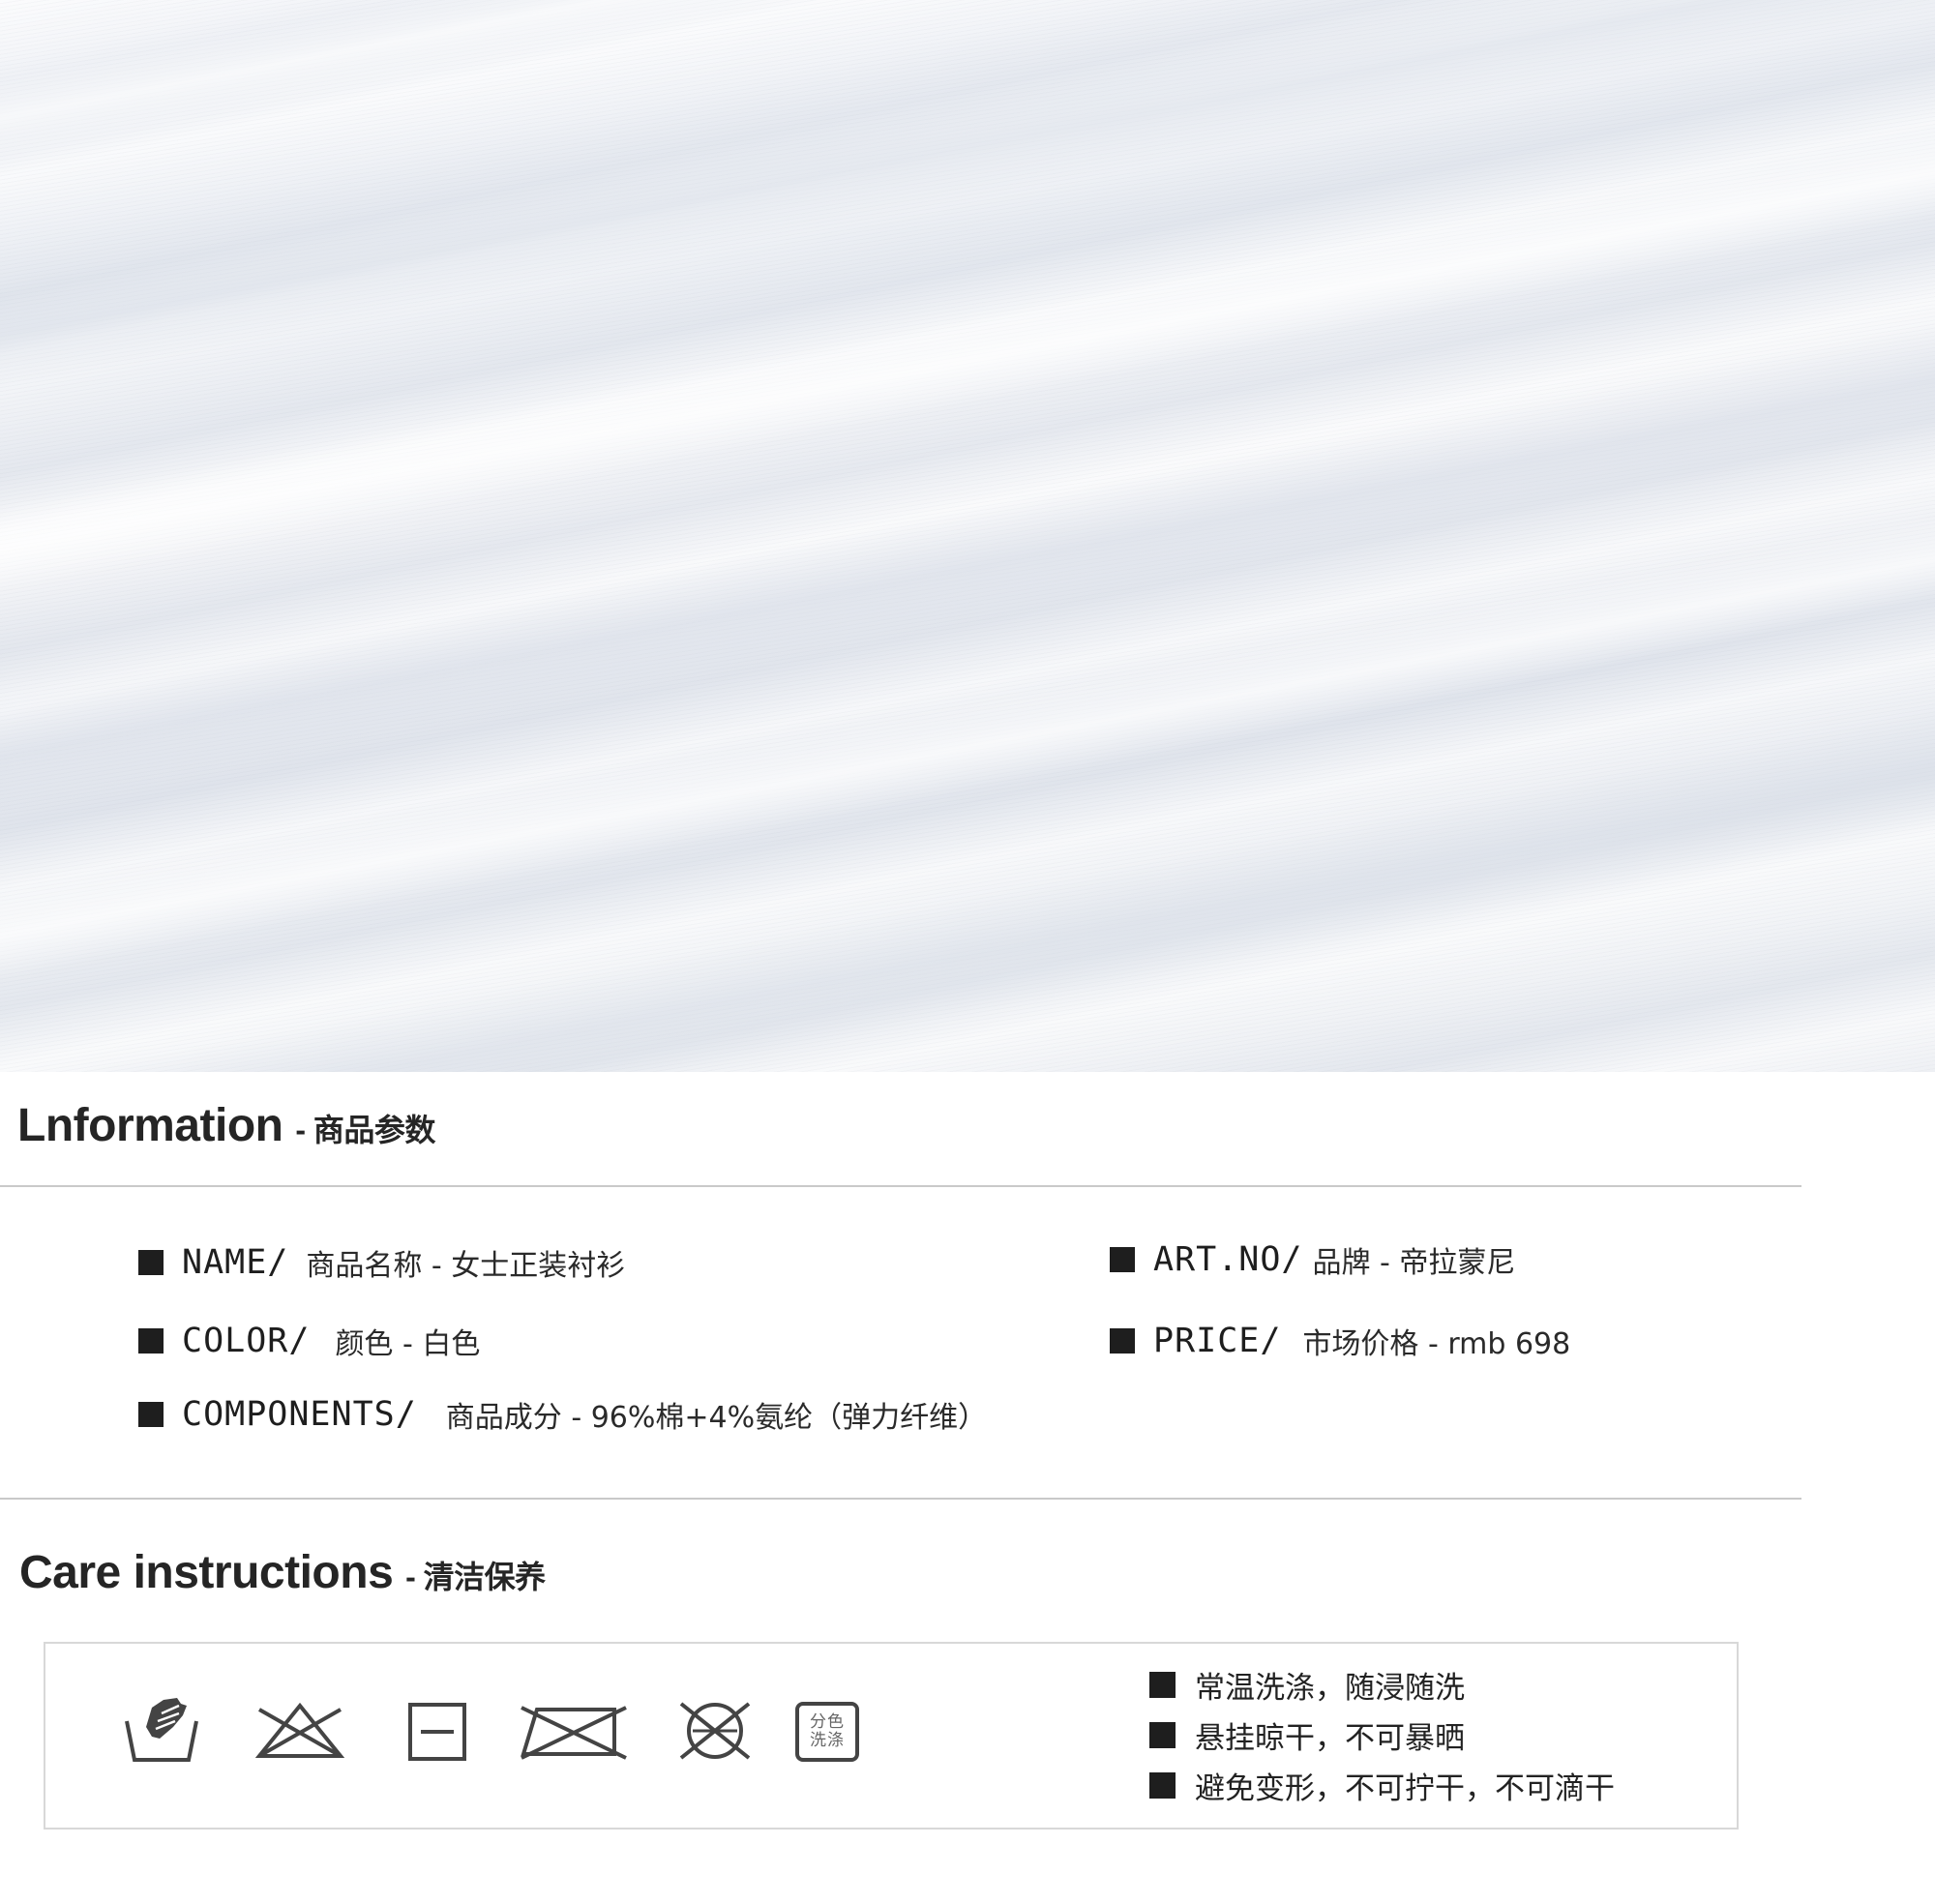 The height and width of the screenshot is (1904, 1935). Describe the element at coordinates (235, 1263) in the screenshot. I see `info-label: NAME/` at that location.